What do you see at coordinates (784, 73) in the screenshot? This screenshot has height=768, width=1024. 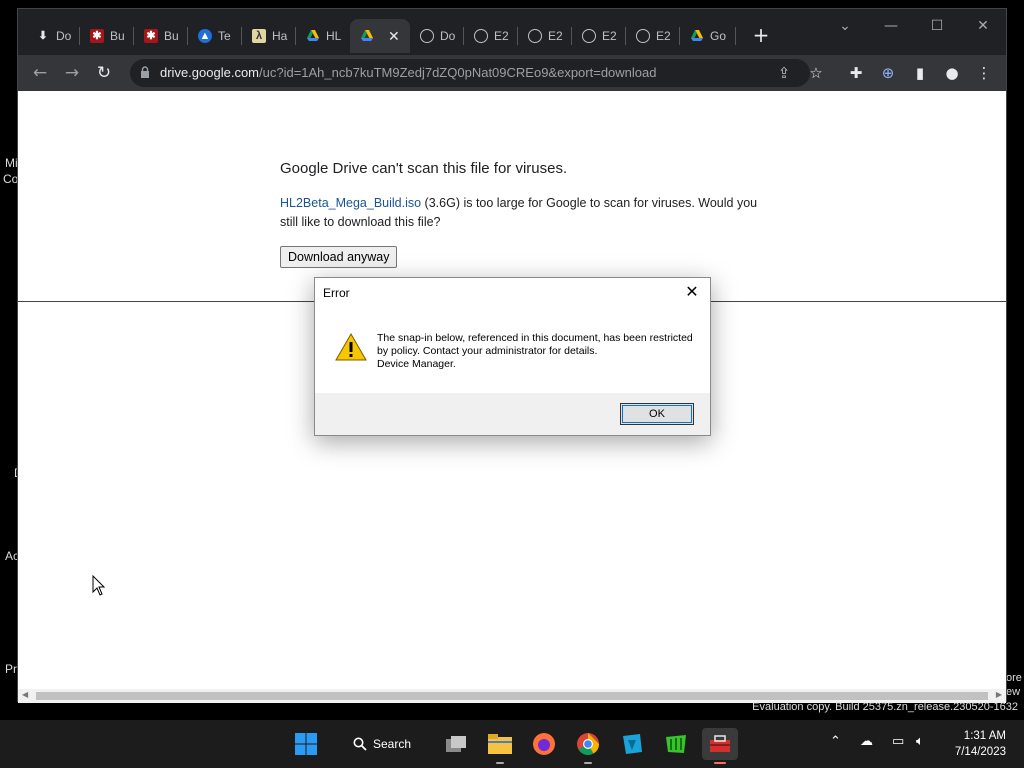 I see `share-icon: ⇪` at bounding box center [784, 73].